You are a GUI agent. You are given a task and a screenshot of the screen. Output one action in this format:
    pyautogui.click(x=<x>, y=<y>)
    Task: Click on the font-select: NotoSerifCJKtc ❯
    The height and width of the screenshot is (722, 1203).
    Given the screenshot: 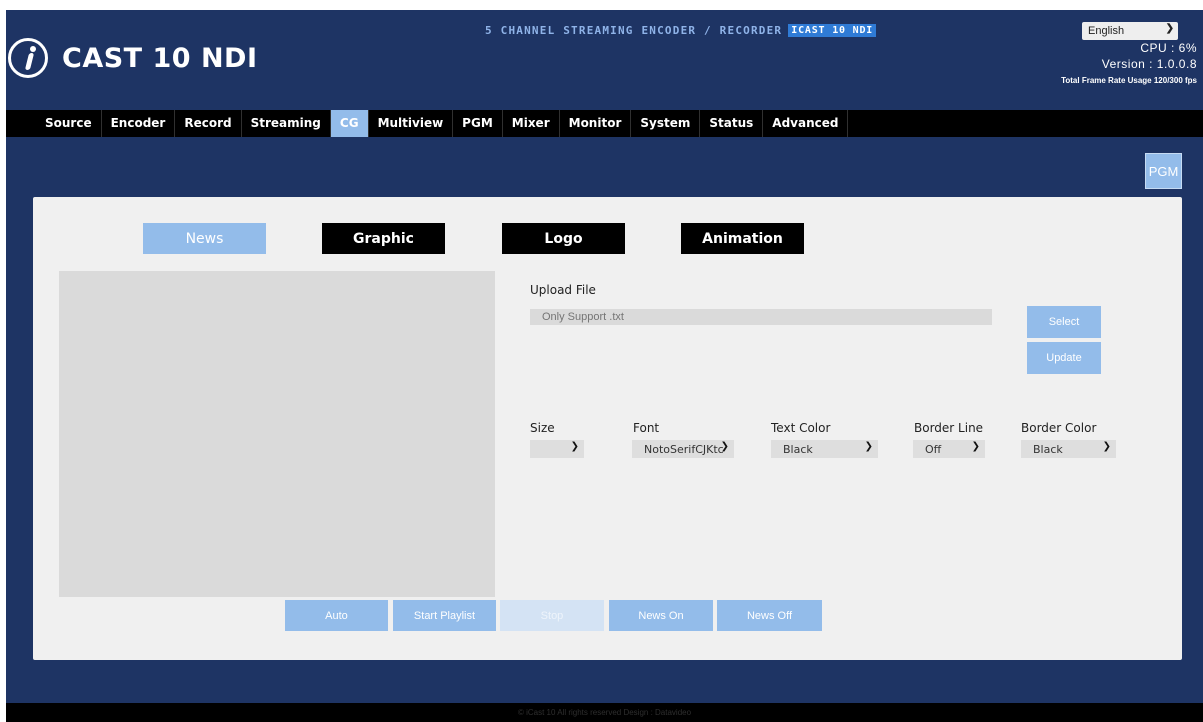 What is the action you would take?
    pyautogui.click(x=683, y=449)
    